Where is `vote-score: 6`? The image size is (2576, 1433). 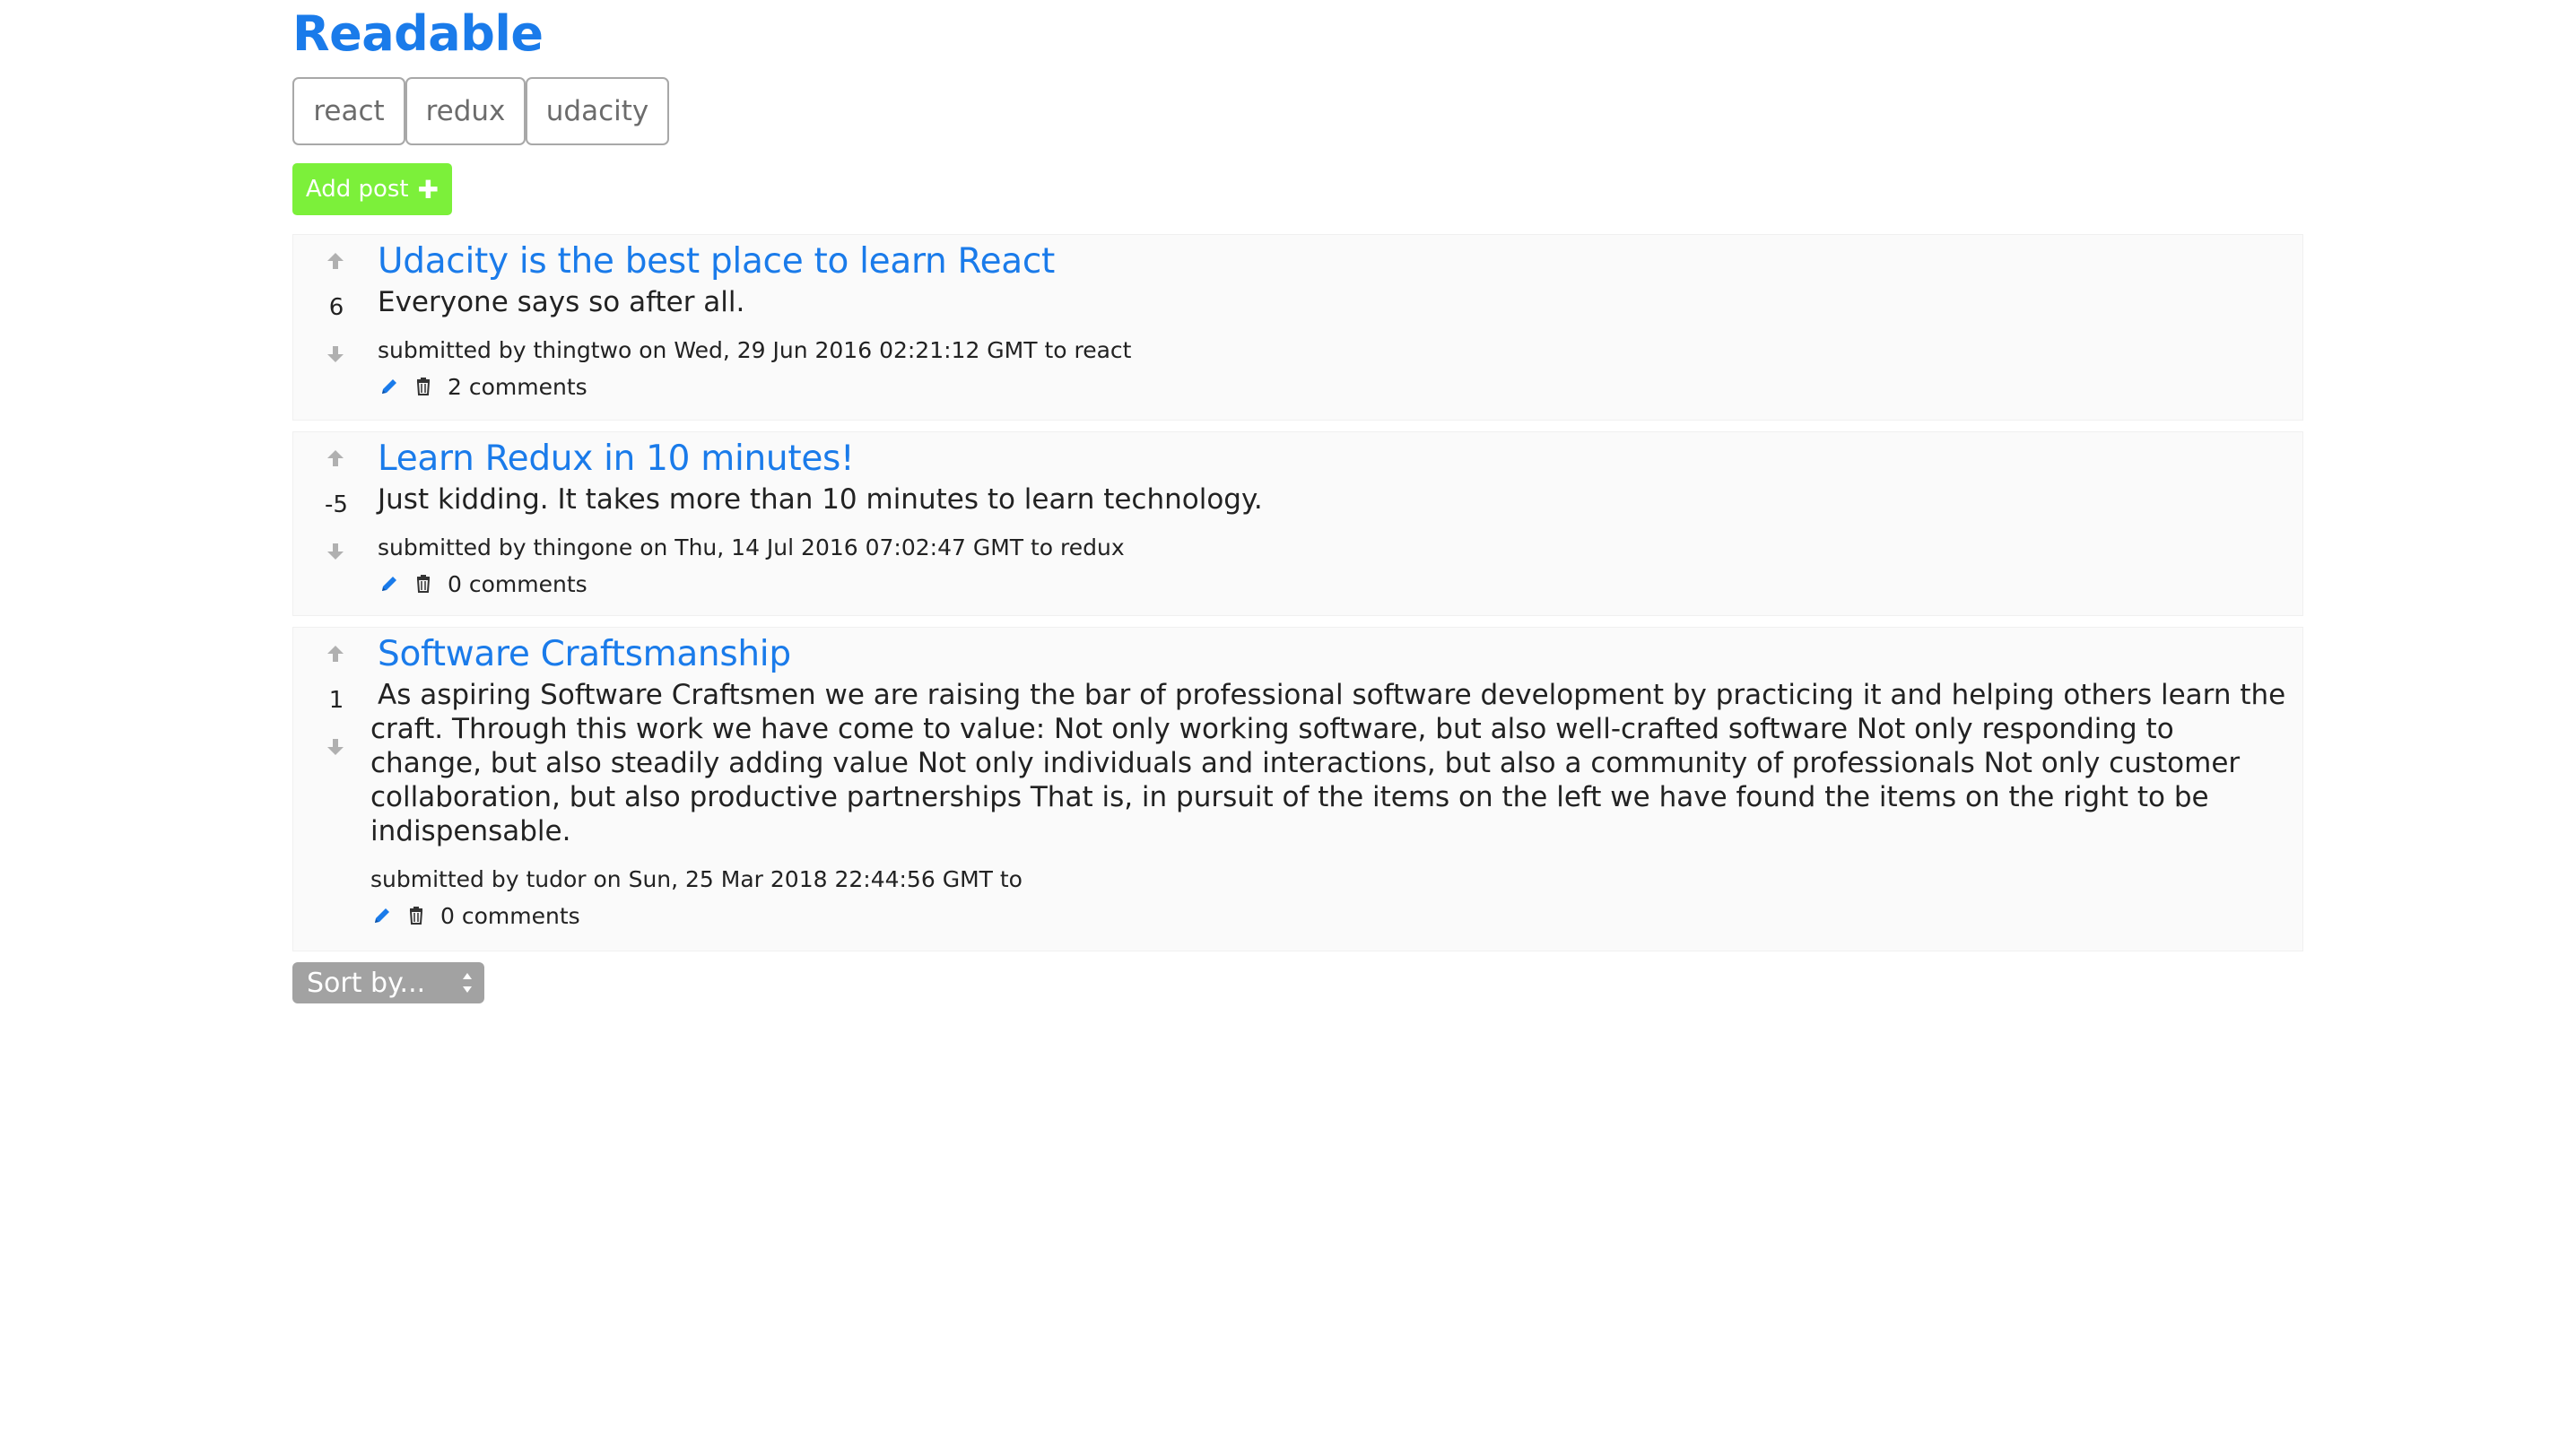
vote-score: 6 is located at coordinates (336, 307).